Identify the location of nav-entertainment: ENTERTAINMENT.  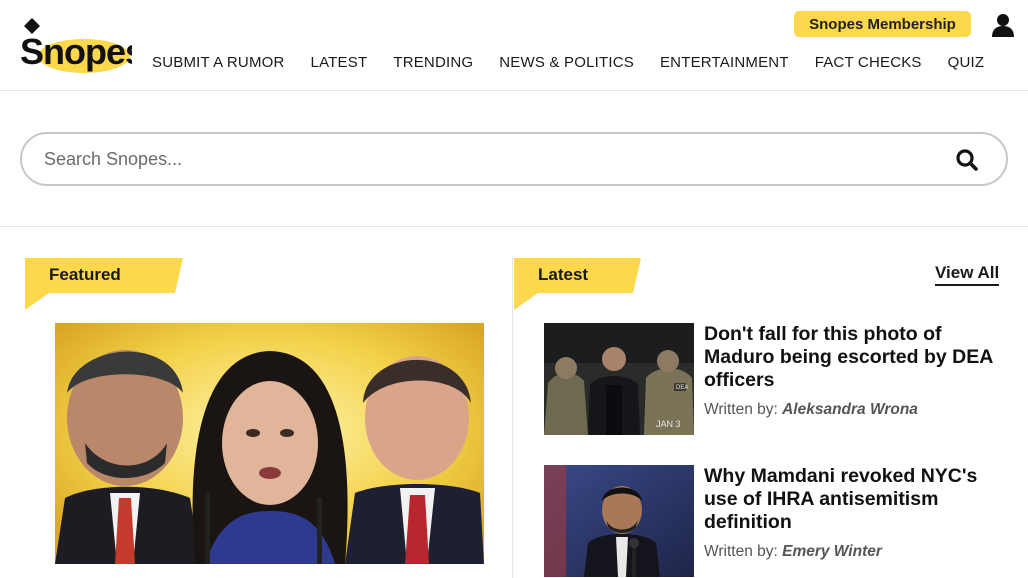
(724, 62).